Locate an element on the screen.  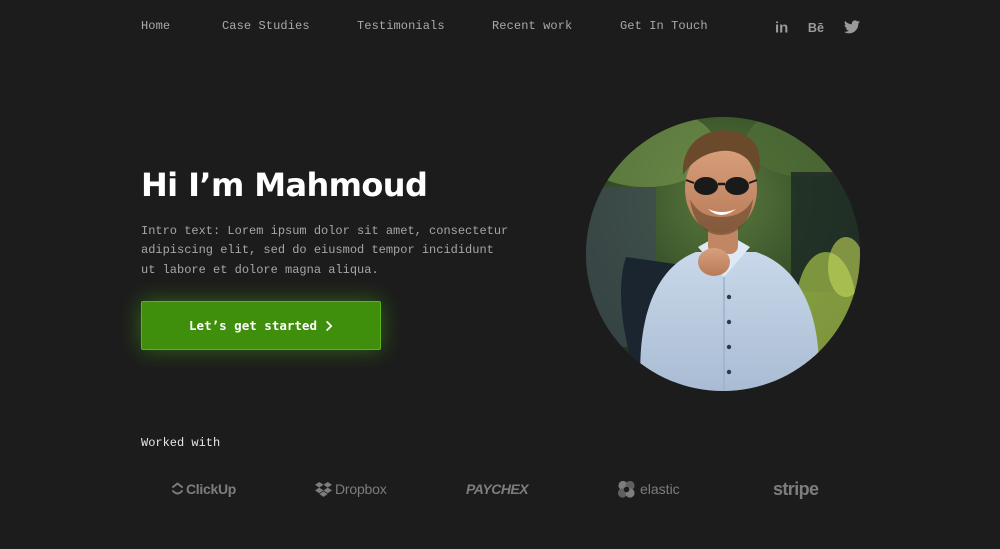
dropbox-wordmark: Dropbox is located at coordinates (361, 489).